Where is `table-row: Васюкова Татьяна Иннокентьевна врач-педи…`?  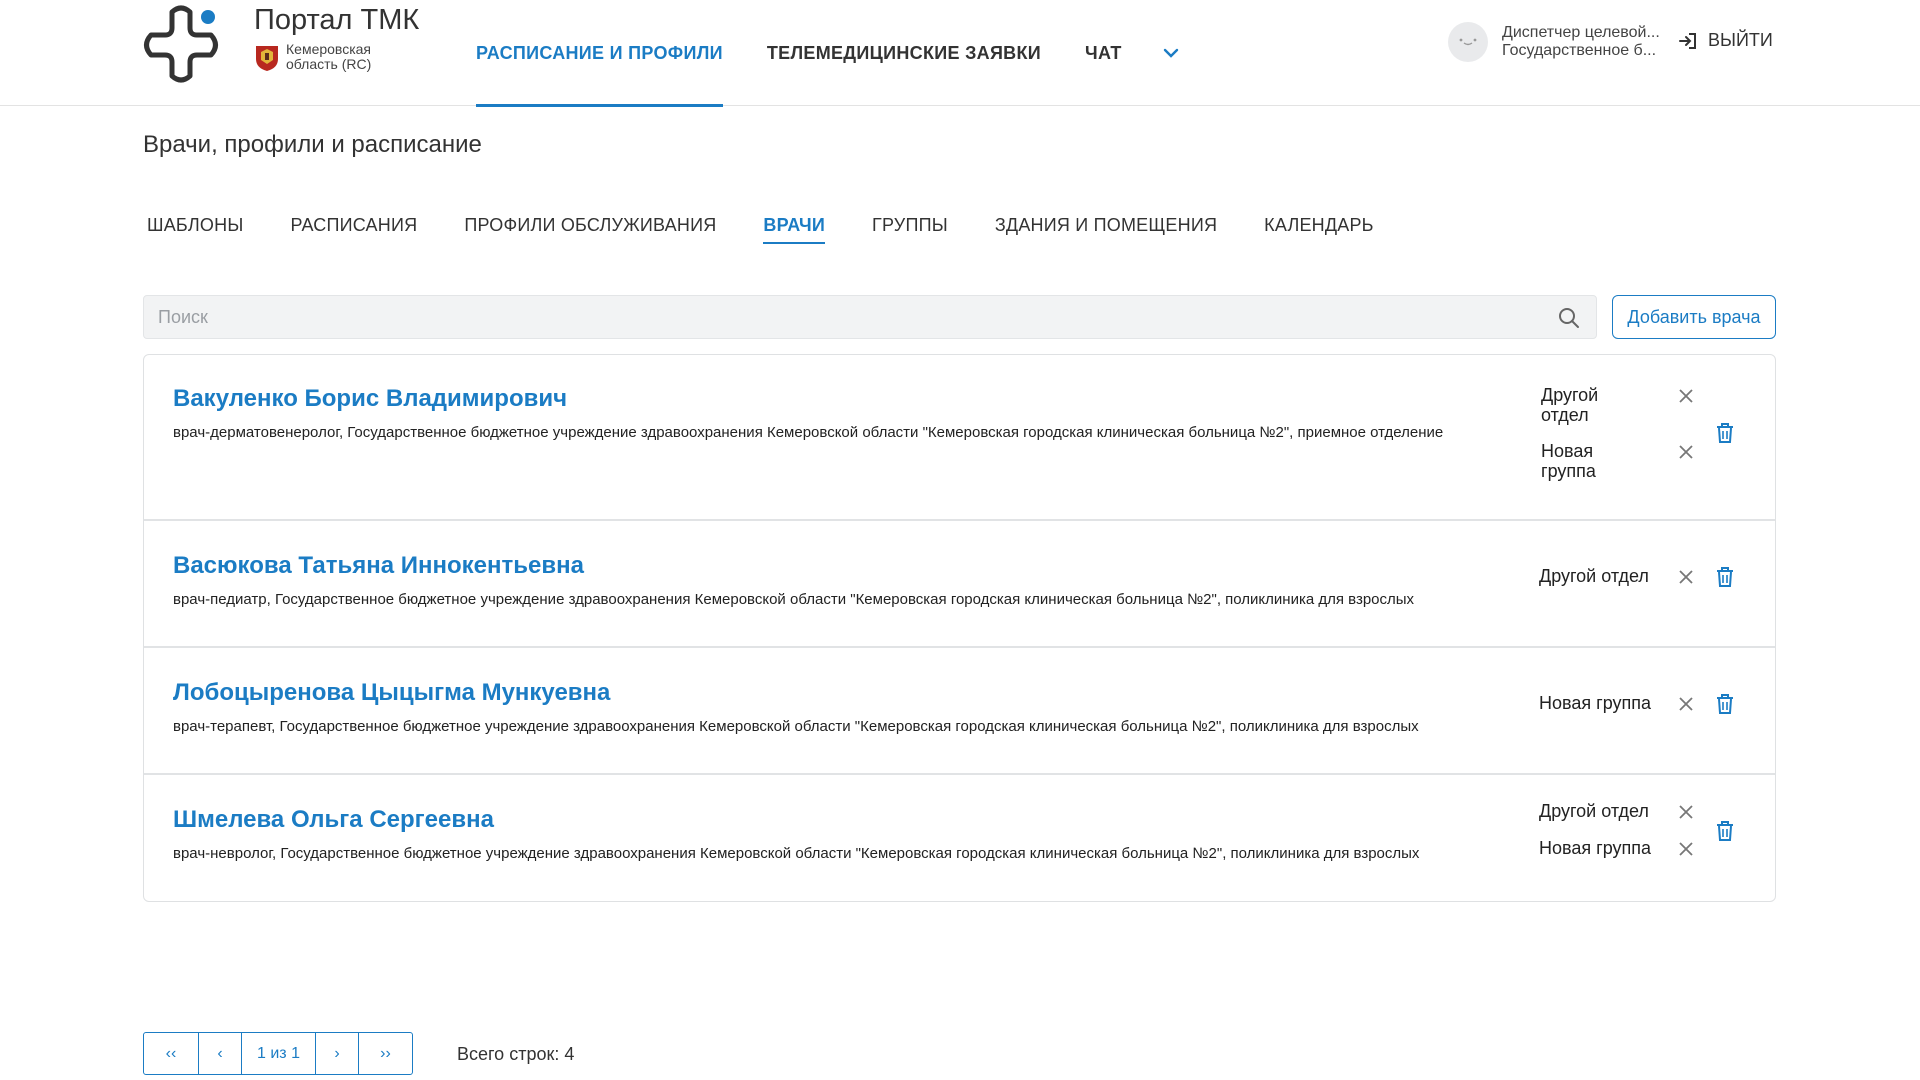
table-row: Васюкова Татьяна Иннокентьевна врач-педи… is located at coordinates (959, 584).